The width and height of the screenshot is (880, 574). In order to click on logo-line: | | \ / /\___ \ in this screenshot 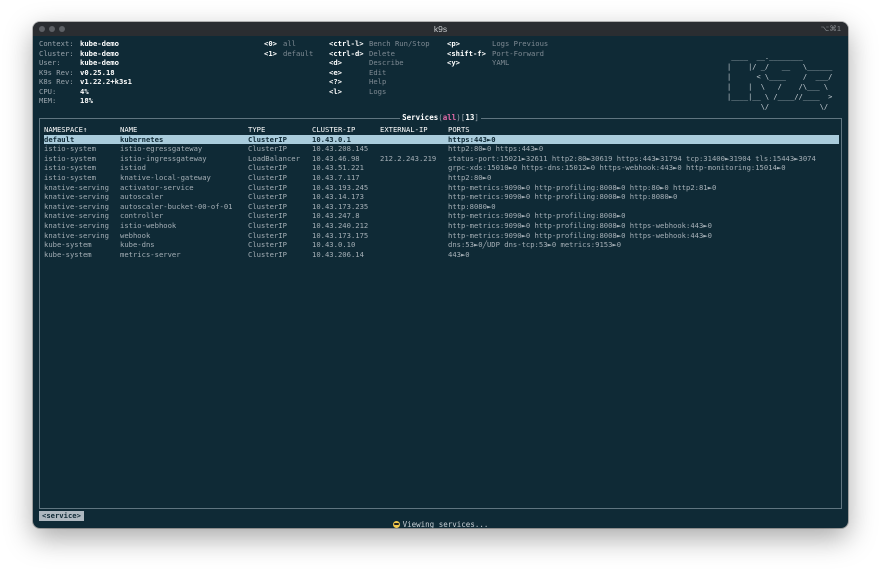, I will do `click(782, 87)`.